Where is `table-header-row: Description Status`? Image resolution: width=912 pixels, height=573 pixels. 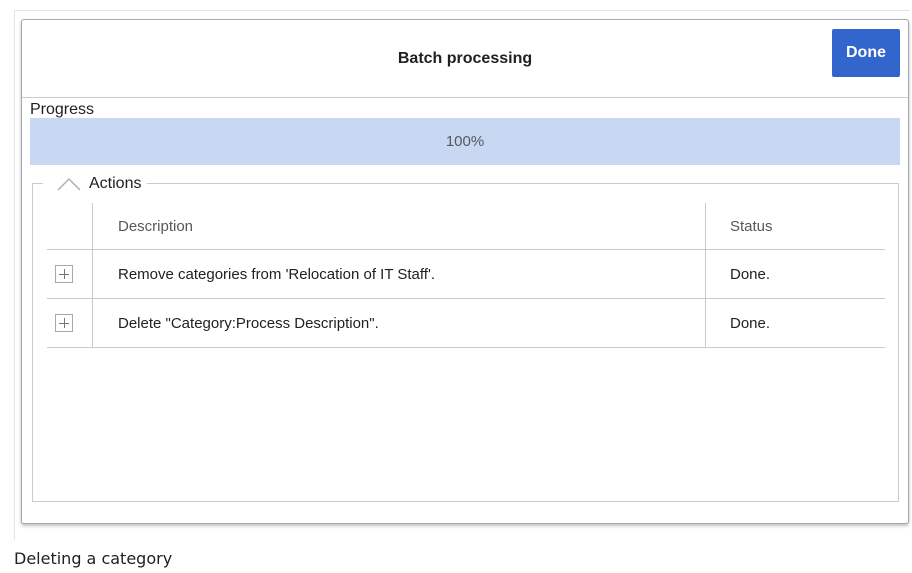 table-header-row: Description Status is located at coordinates (466, 226).